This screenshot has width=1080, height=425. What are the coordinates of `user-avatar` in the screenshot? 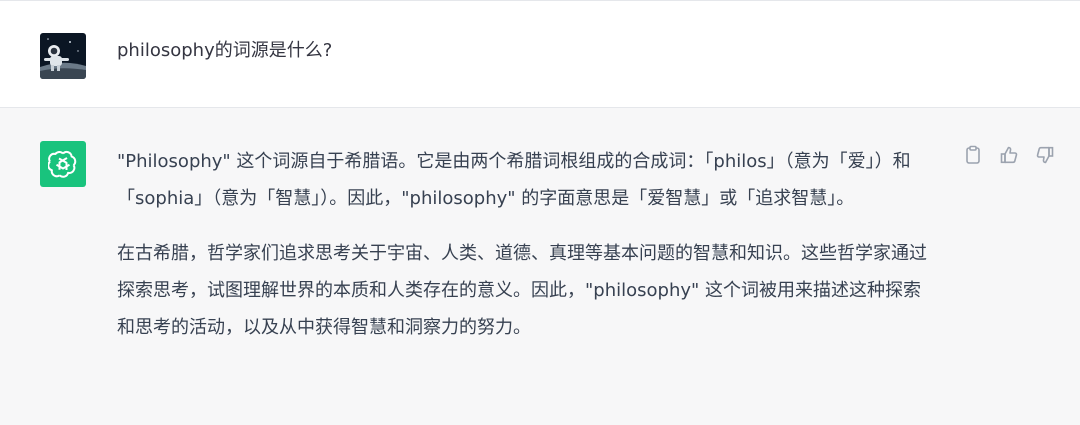 It's located at (63, 56).